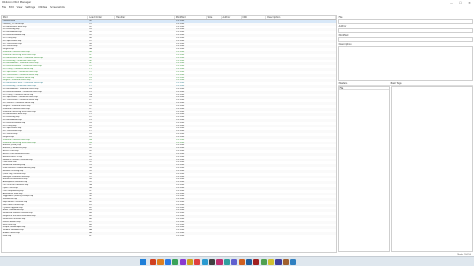  I want to click on taskbar-icons, so click(223, 261).